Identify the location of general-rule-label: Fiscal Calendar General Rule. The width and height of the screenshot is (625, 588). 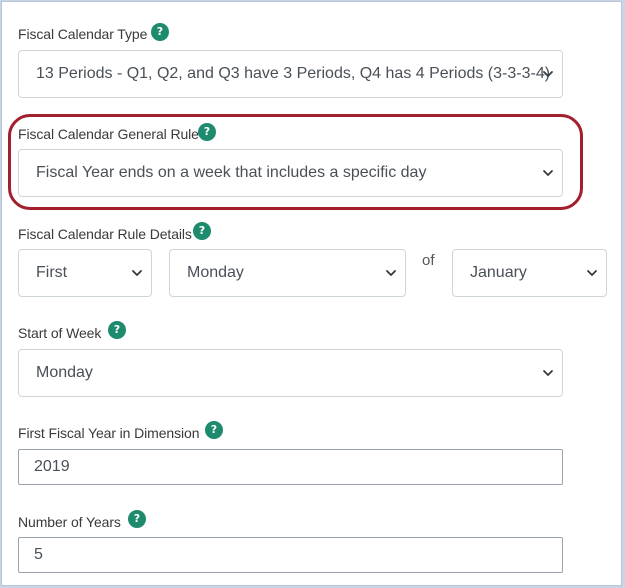
(108, 134).